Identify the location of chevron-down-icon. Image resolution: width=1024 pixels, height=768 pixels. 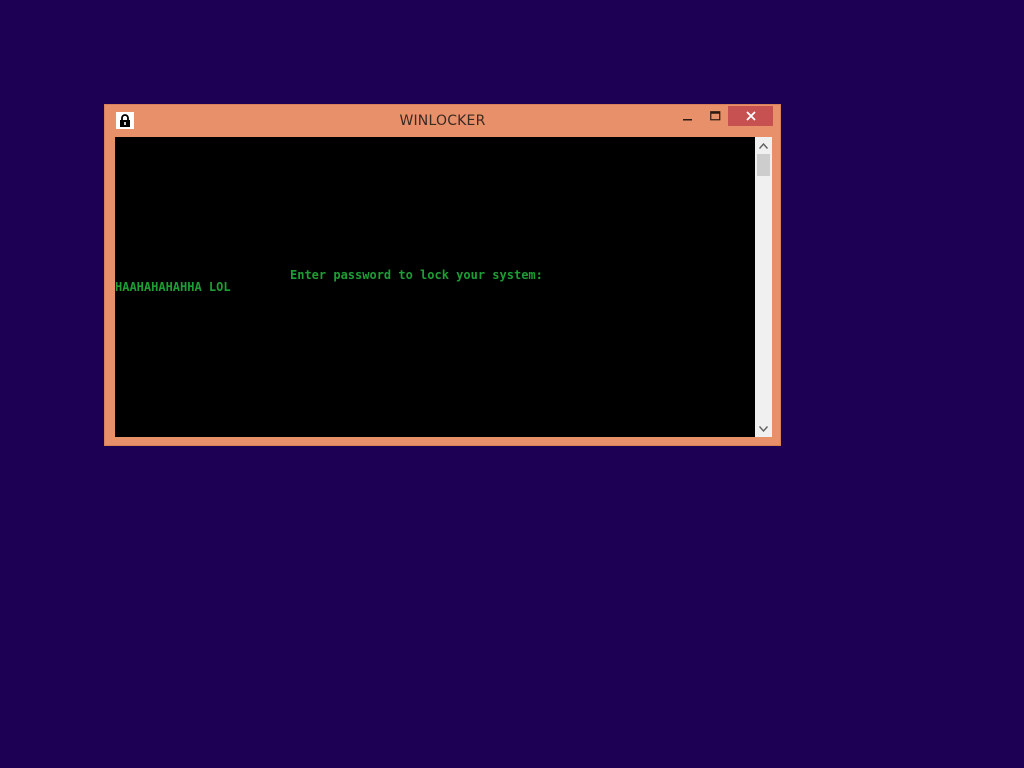
(763, 428).